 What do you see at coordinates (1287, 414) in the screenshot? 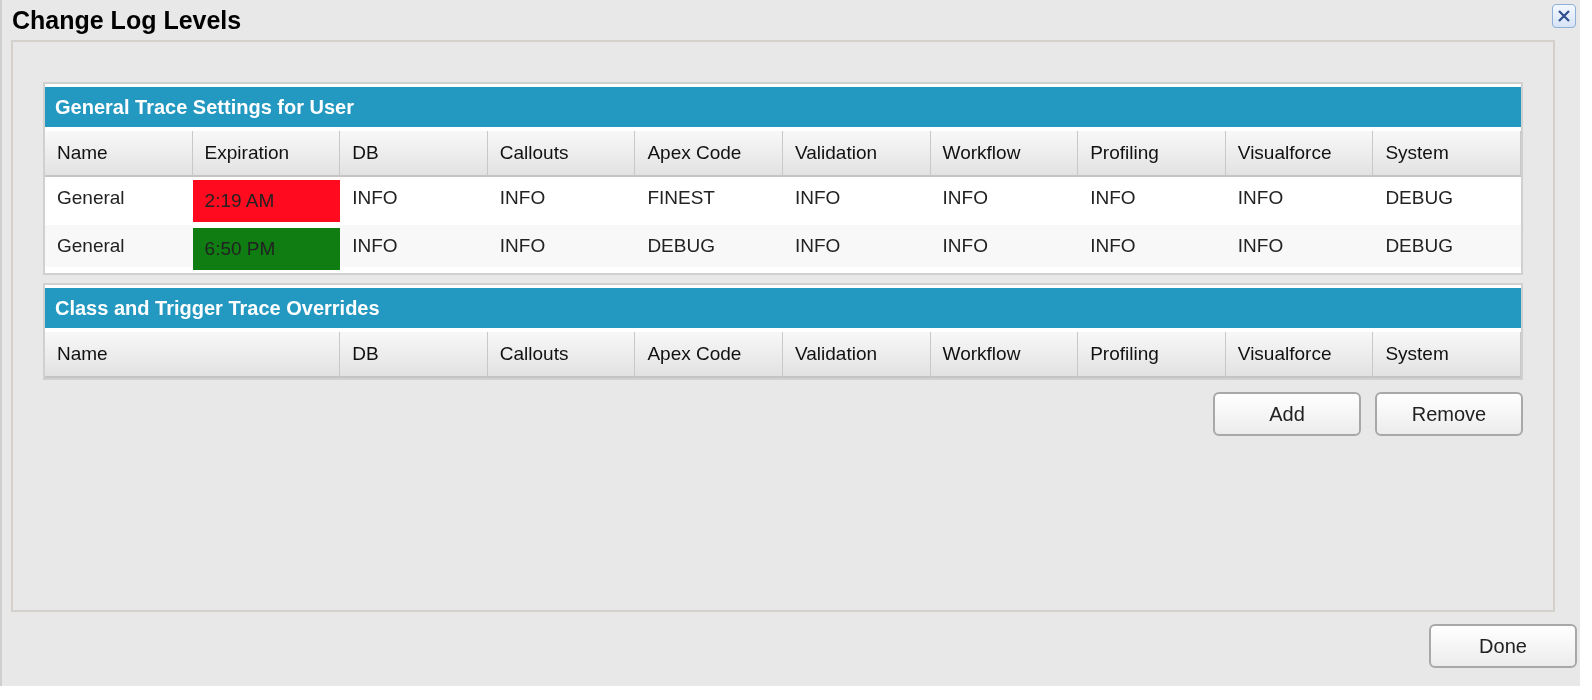
I see `action-button: Add` at bounding box center [1287, 414].